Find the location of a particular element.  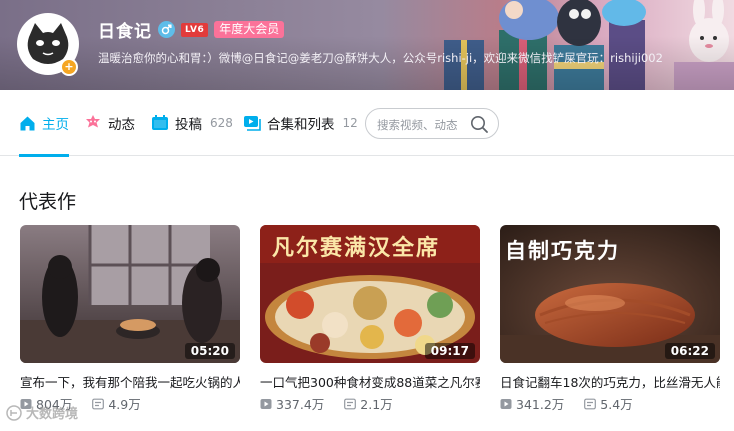

space-search-box: 搜索视频、动态 is located at coordinates (432, 123).